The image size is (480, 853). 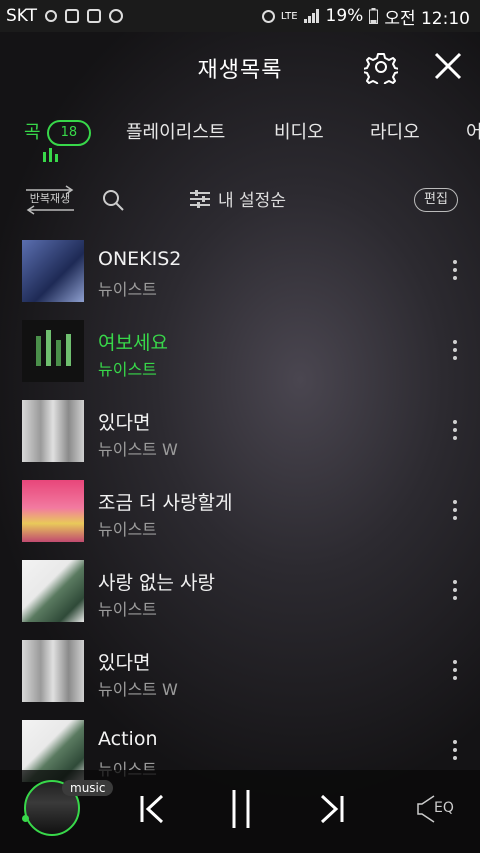 What do you see at coordinates (50, 155) in the screenshot?
I see `now-playing-equalizer-icon` at bounding box center [50, 155].